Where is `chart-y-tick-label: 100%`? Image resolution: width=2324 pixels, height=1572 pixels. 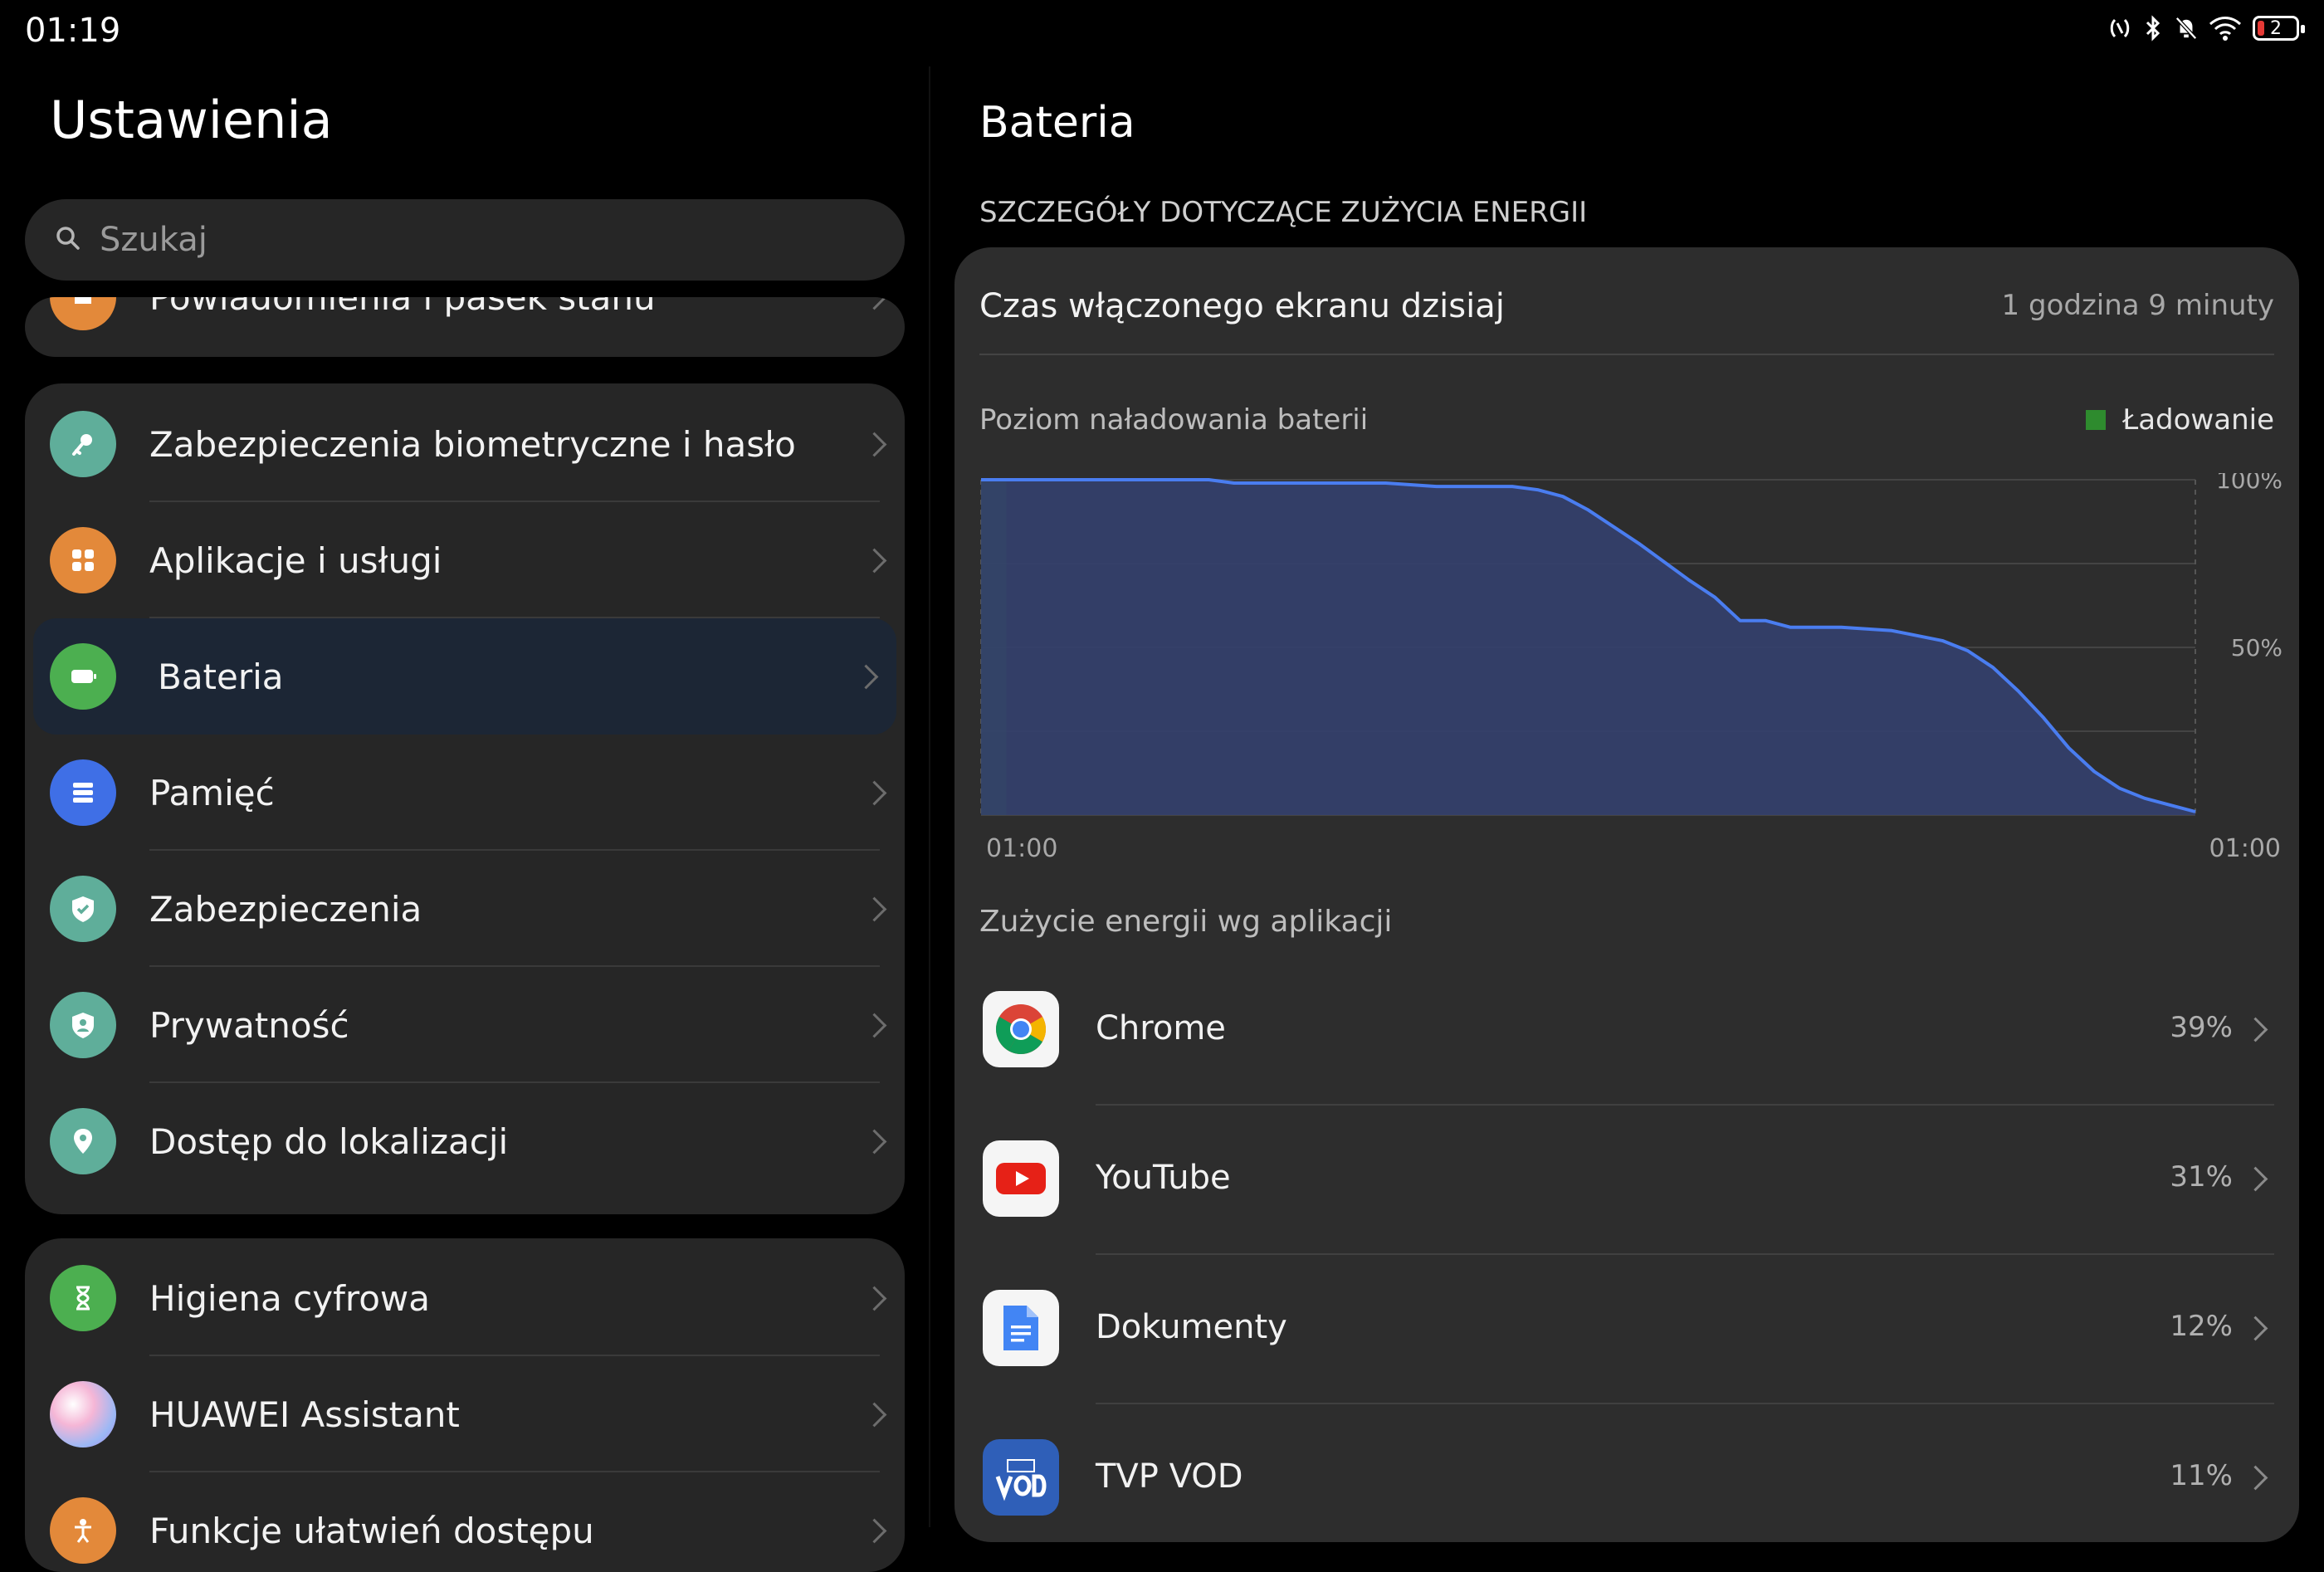 chart-y-tick-label: 100% is located at coordinates (2249, 484).